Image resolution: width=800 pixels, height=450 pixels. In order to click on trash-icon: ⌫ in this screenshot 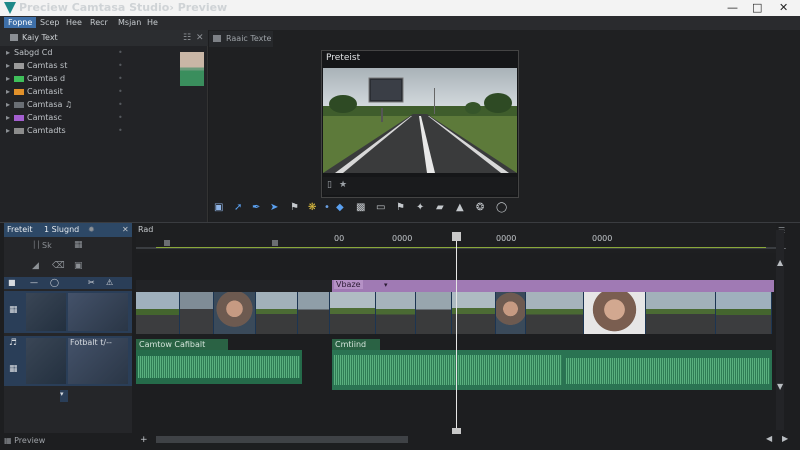, I will do `click(58, 266)`.